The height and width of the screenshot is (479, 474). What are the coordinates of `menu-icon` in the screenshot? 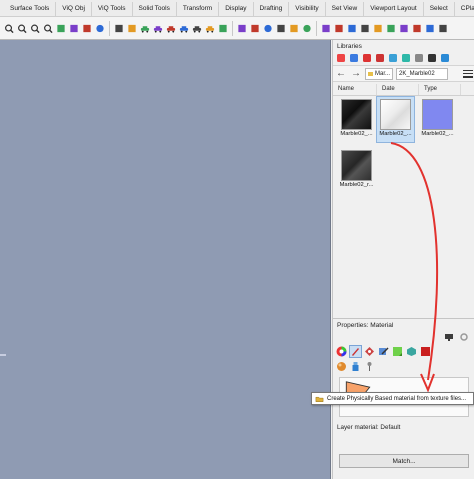 It's located at (468, 74).